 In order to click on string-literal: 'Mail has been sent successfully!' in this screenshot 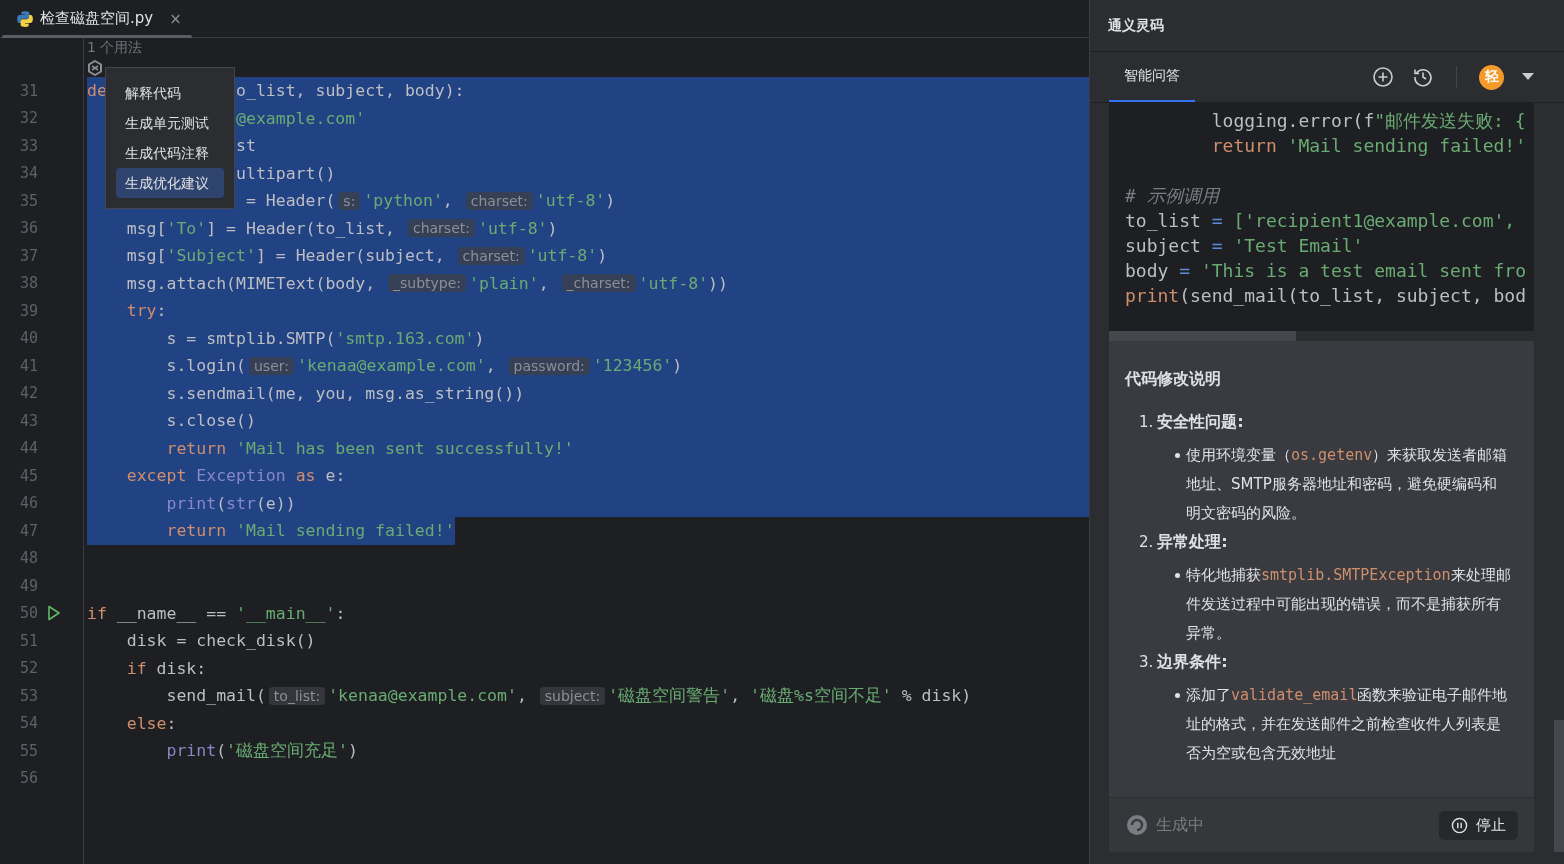, I will do `click(405, 448)`.